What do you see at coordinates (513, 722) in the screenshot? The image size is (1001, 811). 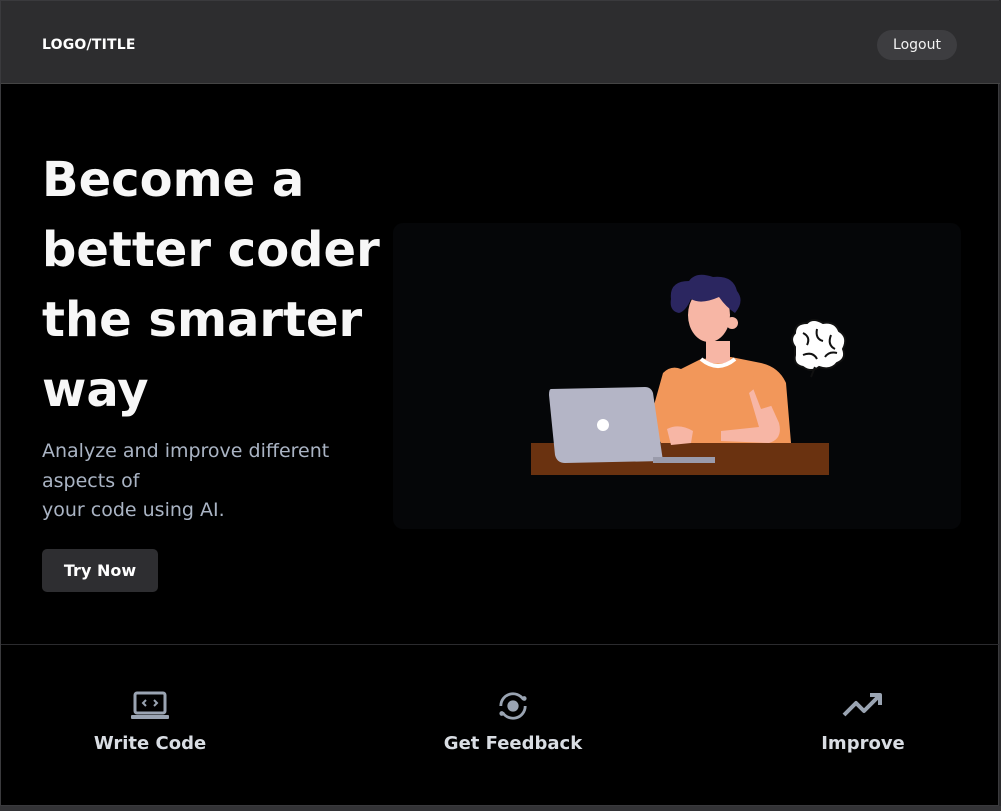 I see `feature-get-feedback: Get Feedback` at bounding box center [513, 722].